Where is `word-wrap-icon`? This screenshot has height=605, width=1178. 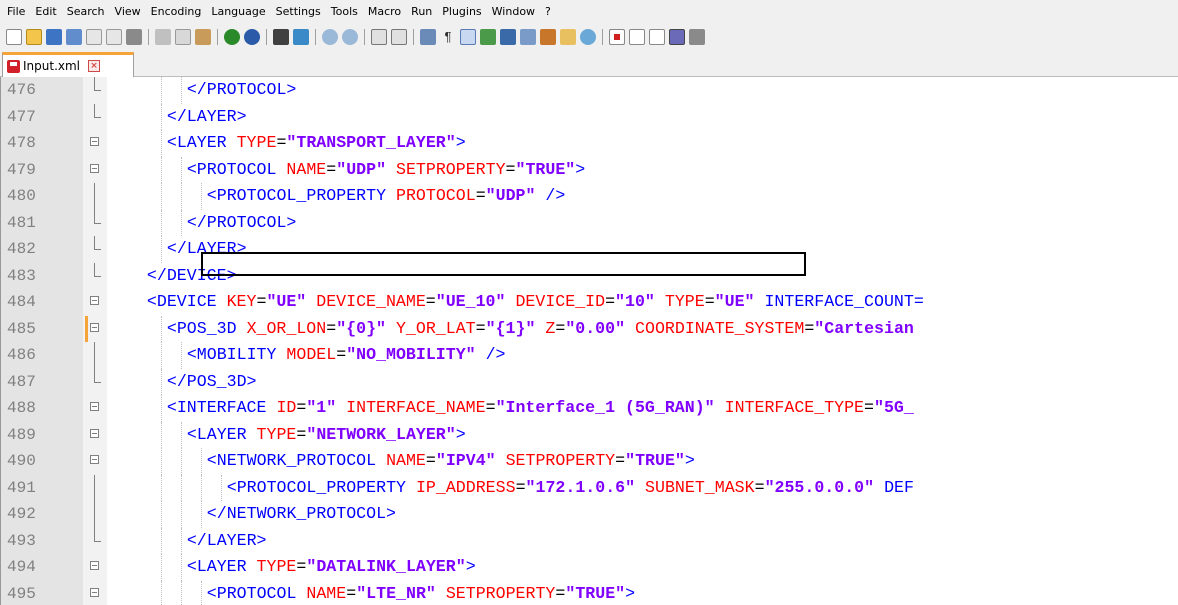 word-wrap-icon is located at coordinates (428, 37).